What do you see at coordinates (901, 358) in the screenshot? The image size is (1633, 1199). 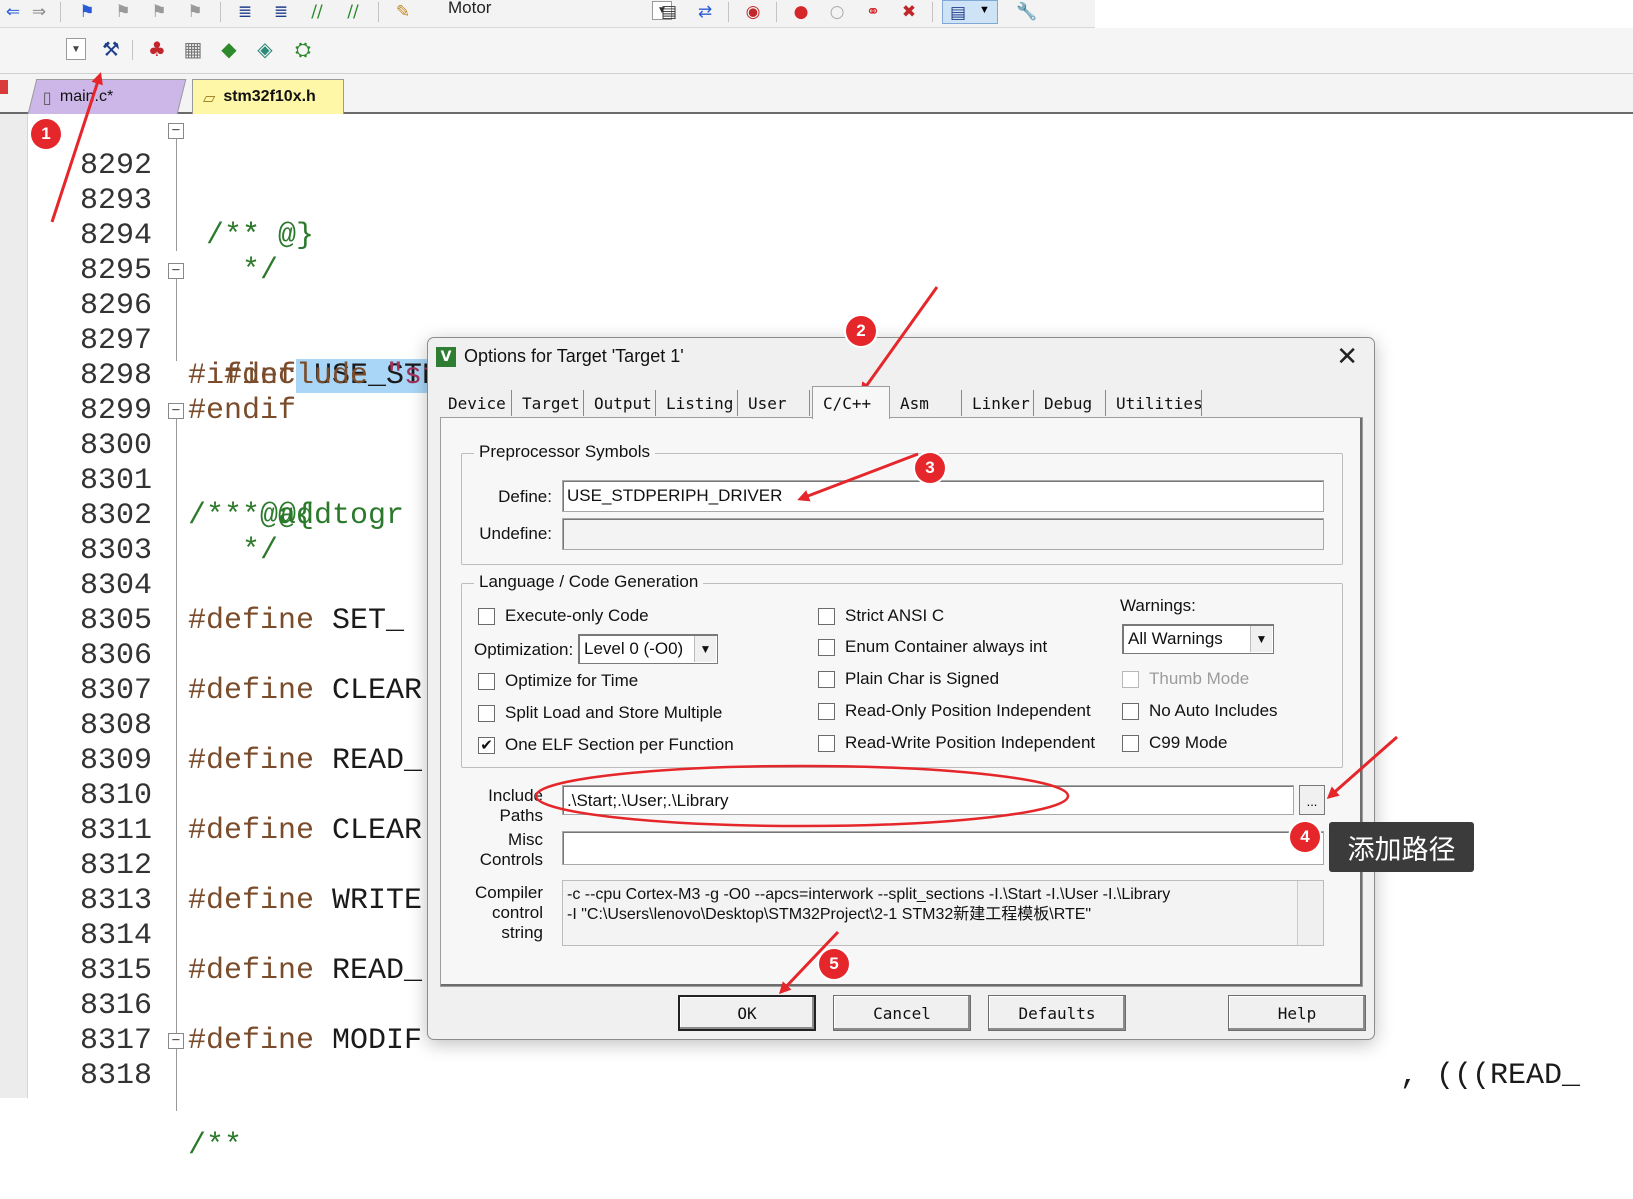 I see `dialog-titlebar: V Options for Target 'Target 1' ✕` at bounding box center [901, 358].